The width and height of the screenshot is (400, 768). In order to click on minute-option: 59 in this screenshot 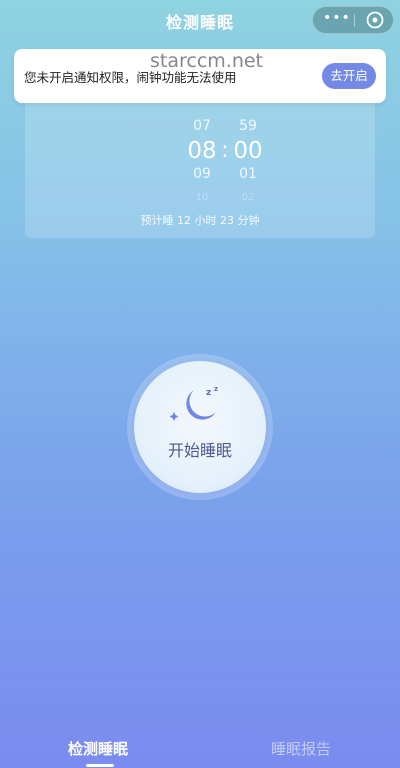, I will do `click(248, 126)`.